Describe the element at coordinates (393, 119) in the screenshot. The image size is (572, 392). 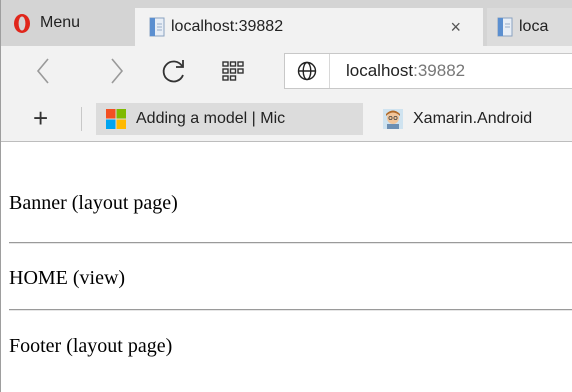
I see `avatar-icon` at that location.